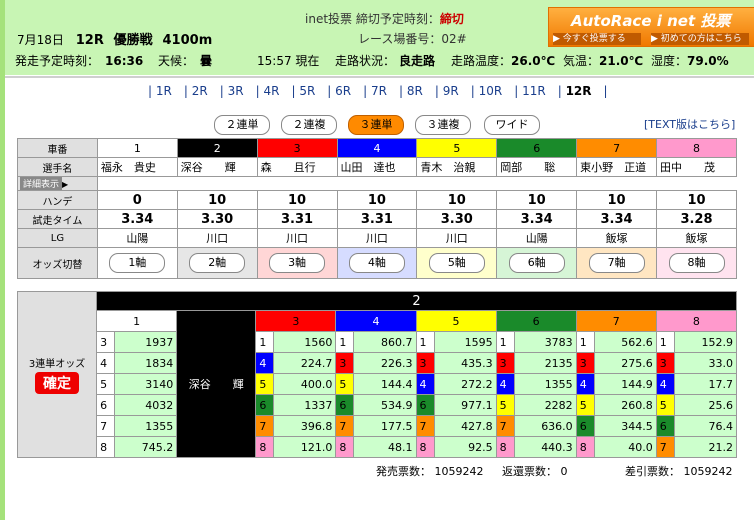 The width and height of the screenshot is (754, 520). I want to click on odds-value: 40.0, so click(625, 447).